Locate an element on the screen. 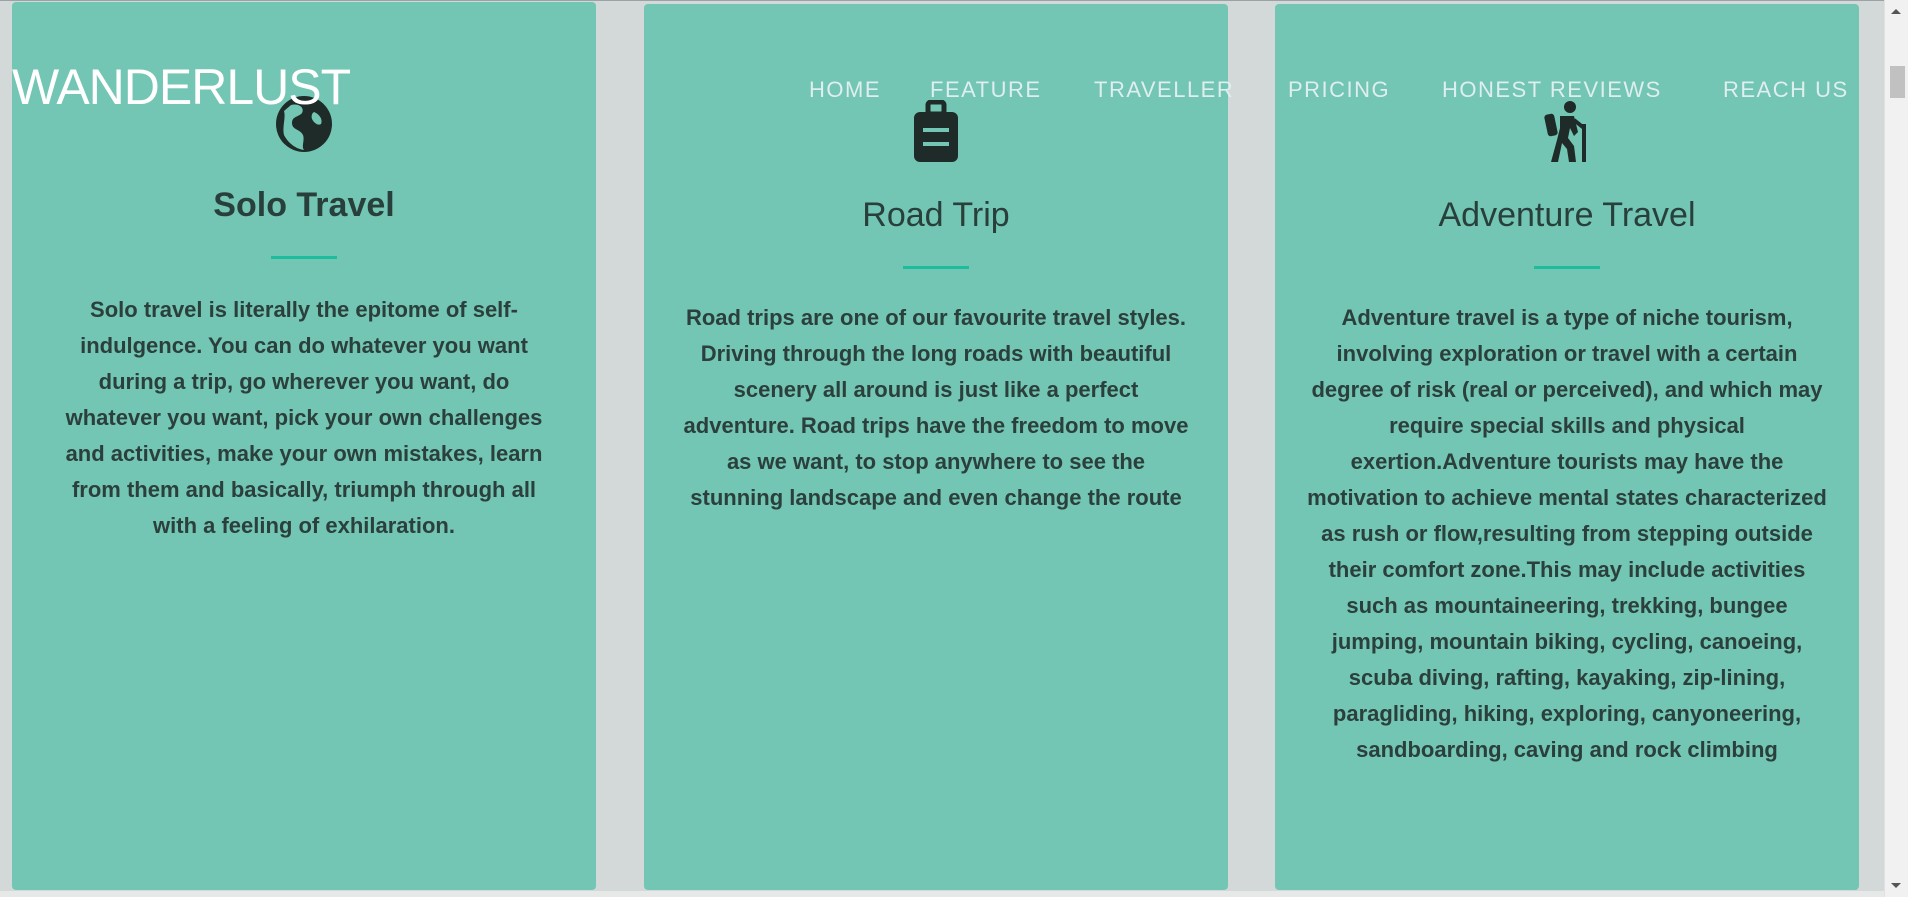 This screenshot has width=1908, height=897. suitcase-rolling-icon is located at coordinates (936, 136).